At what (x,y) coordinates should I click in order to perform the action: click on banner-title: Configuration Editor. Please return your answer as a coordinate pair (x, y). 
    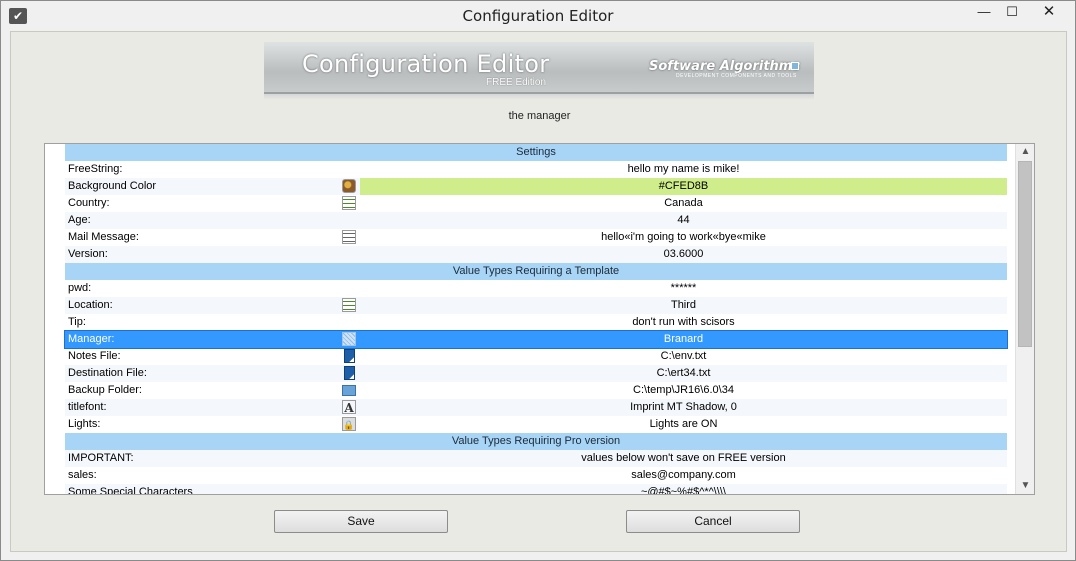
    Looking at the image, I should click on (426, 64).